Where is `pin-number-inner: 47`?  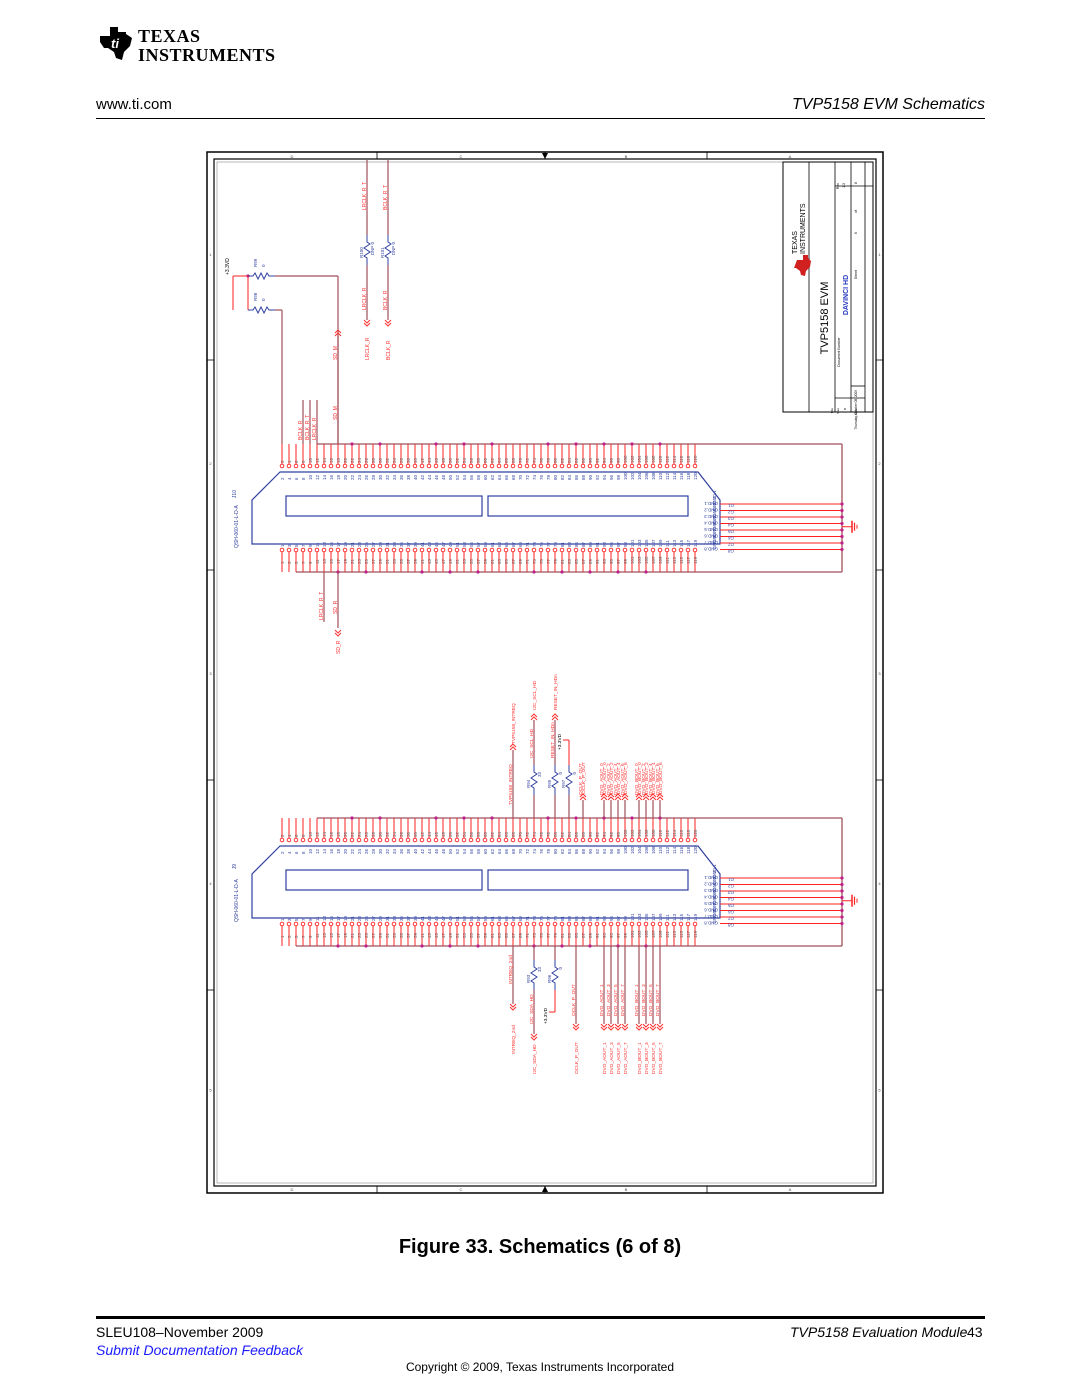
pin-number-inner: 47 is located at coordinates (443, 544).